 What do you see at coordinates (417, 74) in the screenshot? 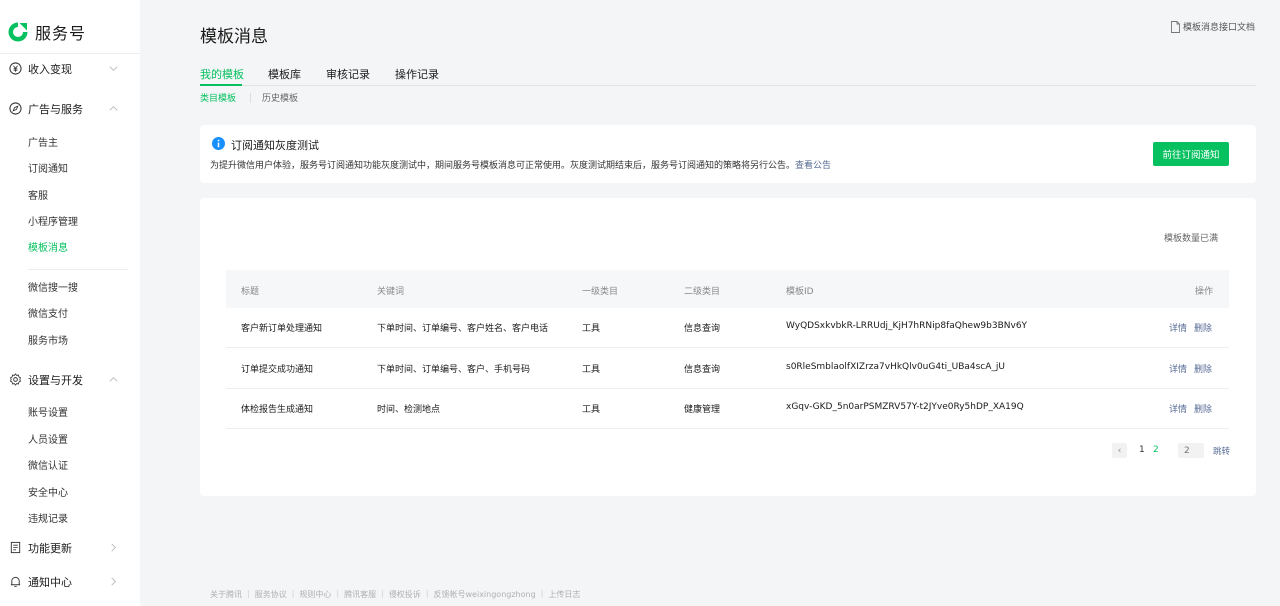
I see `tab-operation-records: 操作记录` at bounding box center [417, 74].